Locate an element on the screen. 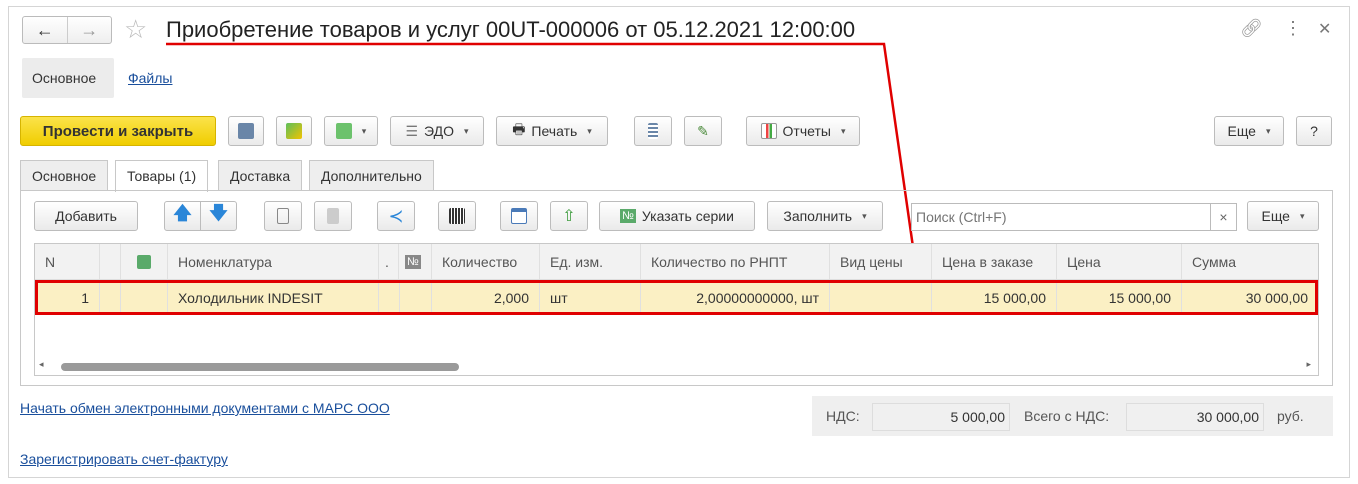  table-more-label: Еще is located at coordinates (1275, 216).